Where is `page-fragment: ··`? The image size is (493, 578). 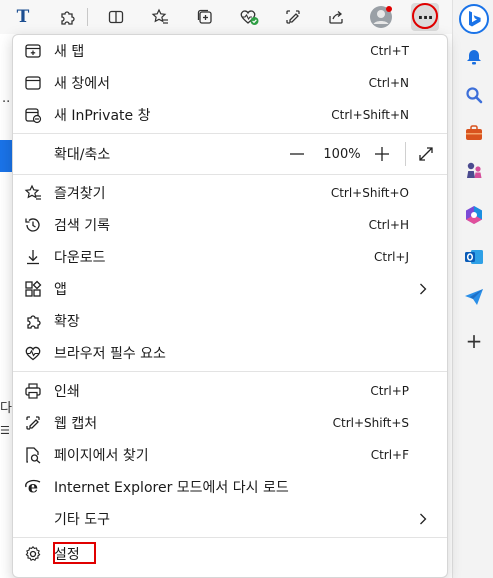
page-fragment: ·· is located at coordinates (6, 102).